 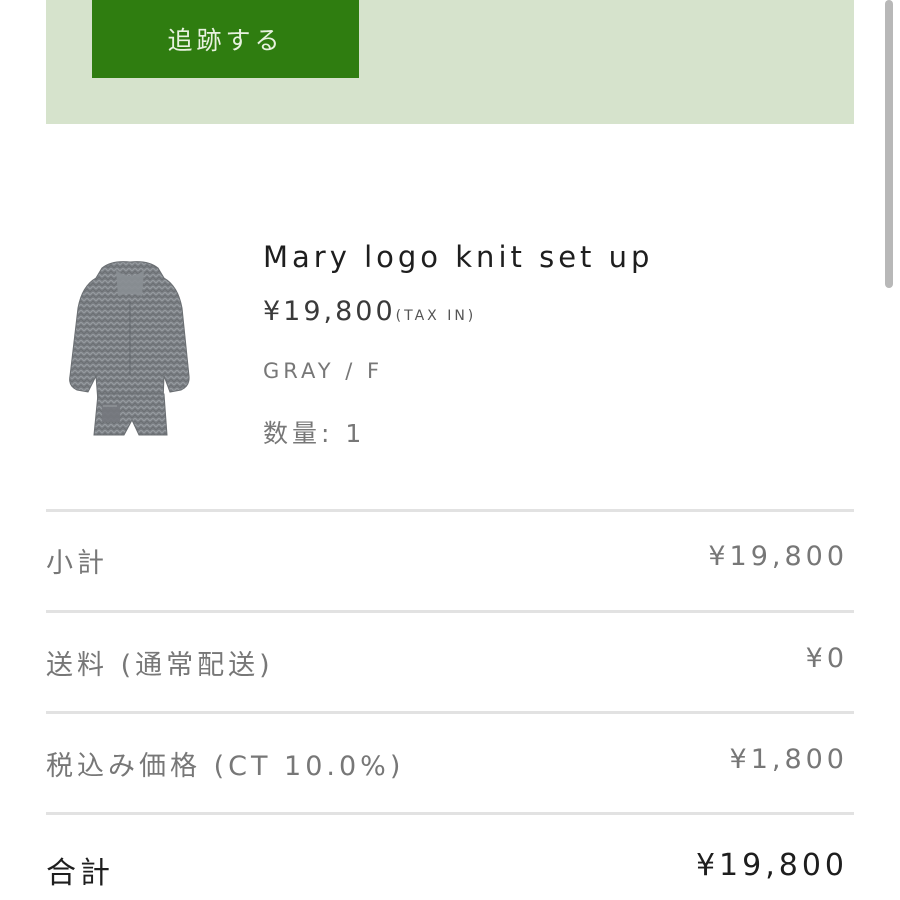 What do you see at coordinates (771, 865) in the screenshot?
I see `total-value: ¥19,800` at bounding box center [771, 865].